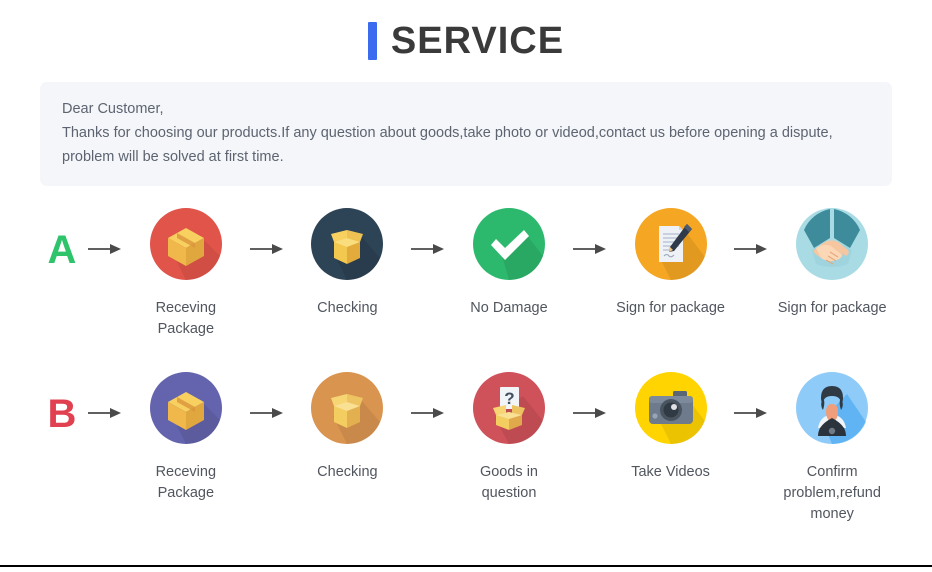  I want to click on notice-greeting: Dear Customer,, so click(113, 109).